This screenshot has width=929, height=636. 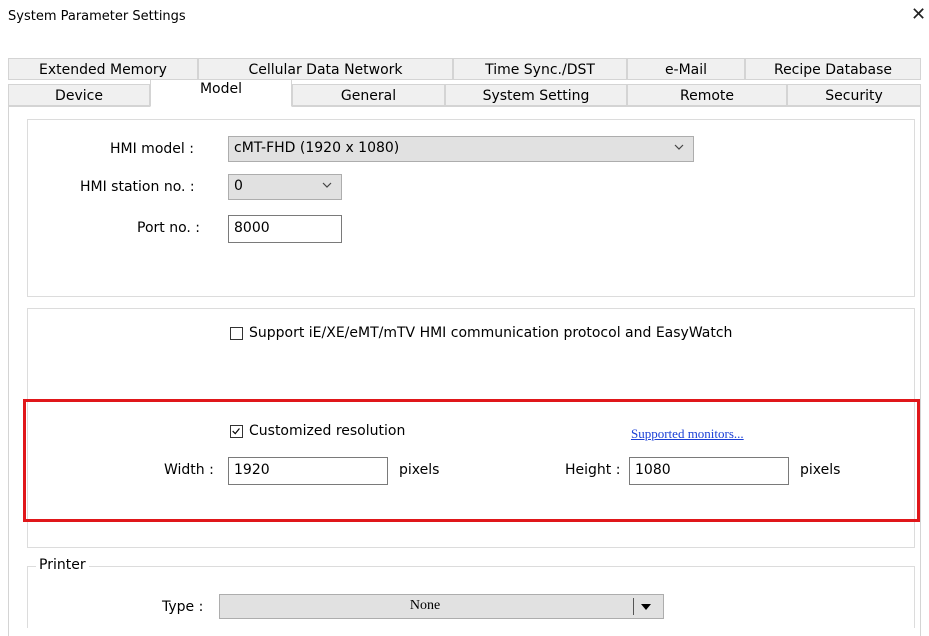 What do you see at coordinates (854, 95) in the screenshot?
I see `tab-security: Security` at bounding box center [854, 95].